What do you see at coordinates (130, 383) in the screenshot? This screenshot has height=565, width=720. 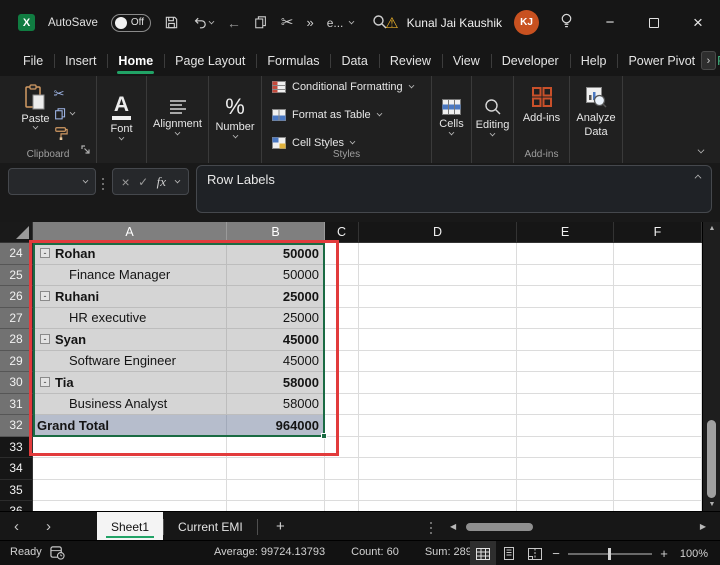 I see `cell: - Tia` at bounding box center [130, 383].